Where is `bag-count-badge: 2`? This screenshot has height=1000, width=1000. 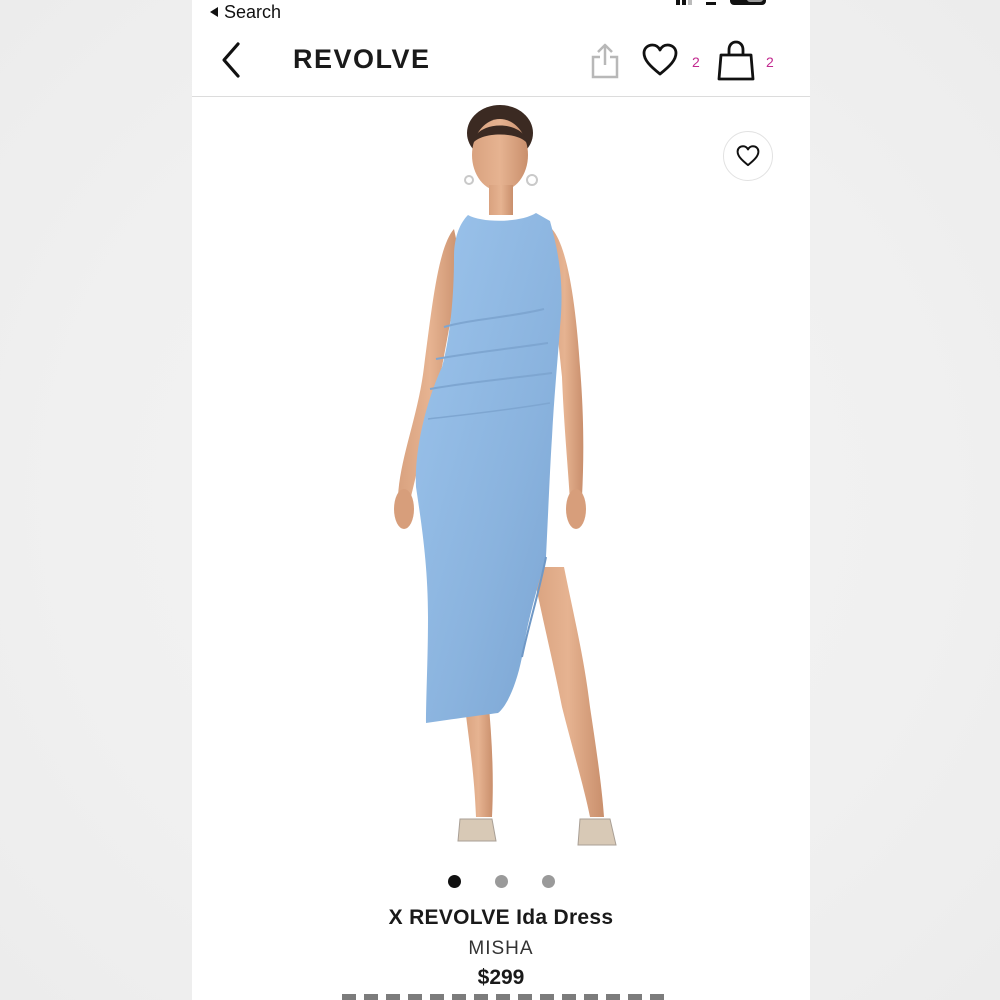 bag-count-badge: 2 is located at coordinates (770, 62).